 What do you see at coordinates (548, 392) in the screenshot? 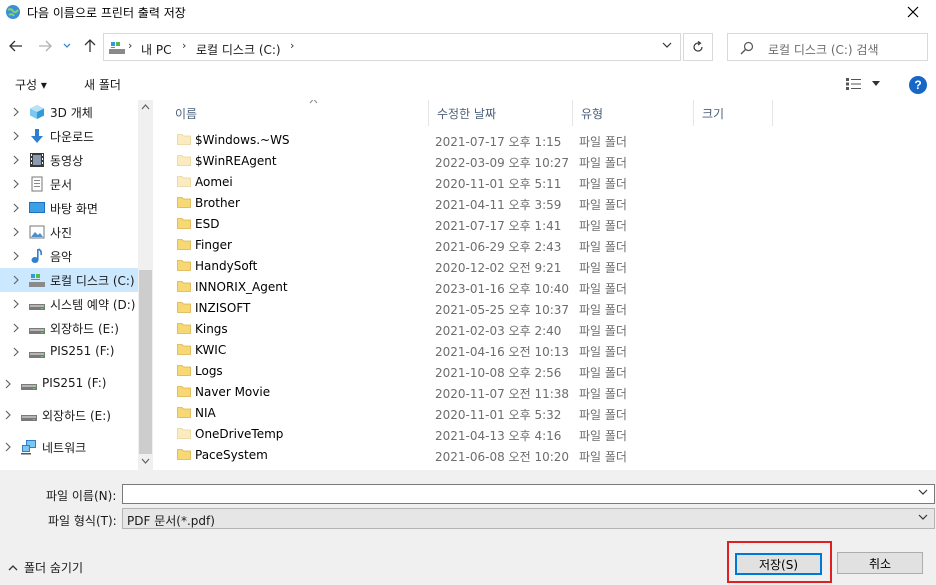
I see `table-row: Naver Movie 2020-11-07 오전 11:38 파일 폴더` at bounding box center [548, 392].